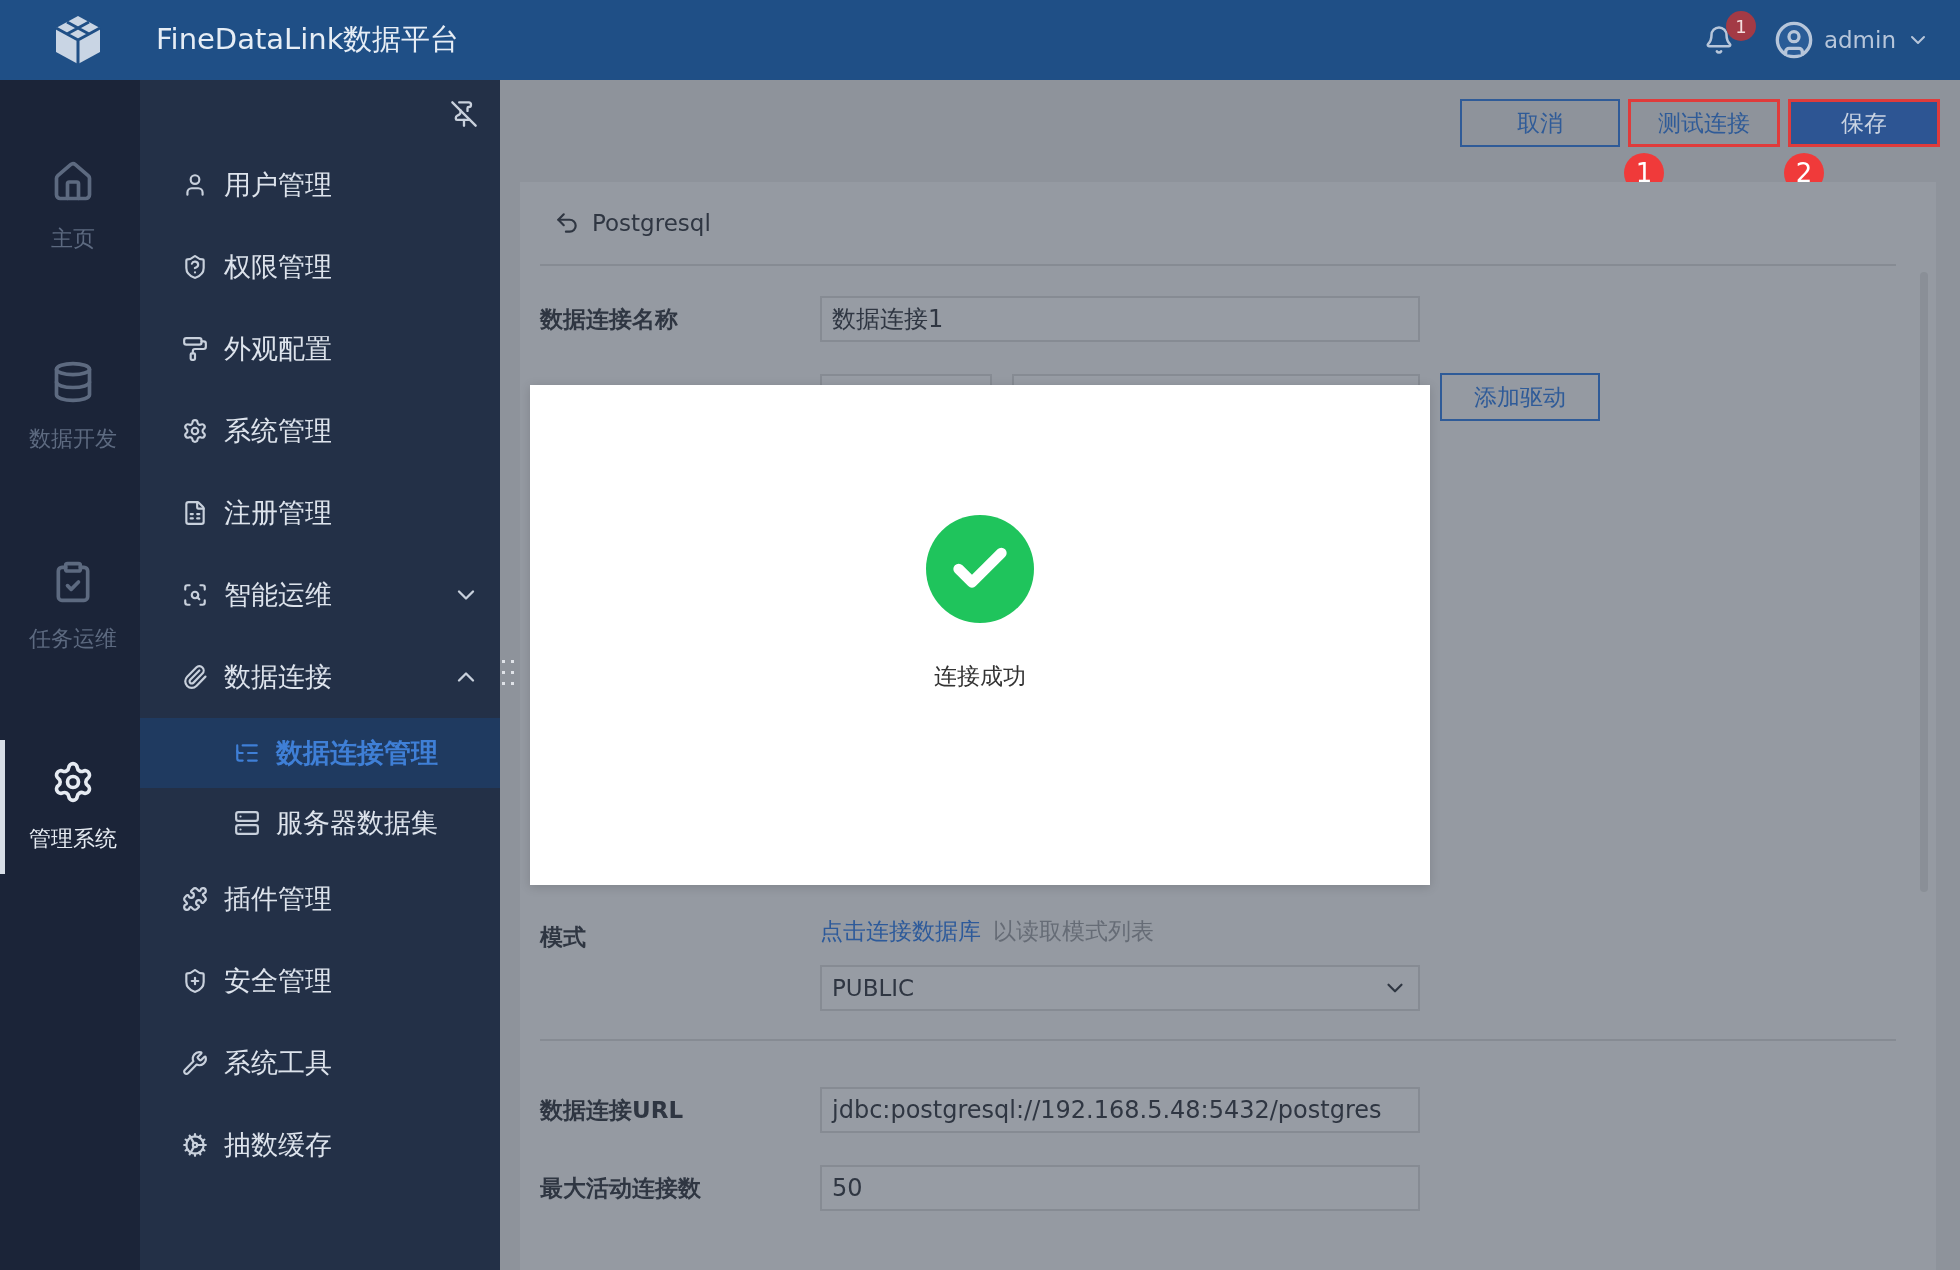 The width and height of the screenshot is (1960, 1270). I want to click on schema-select: PUBLIC, so click(1120, 988).